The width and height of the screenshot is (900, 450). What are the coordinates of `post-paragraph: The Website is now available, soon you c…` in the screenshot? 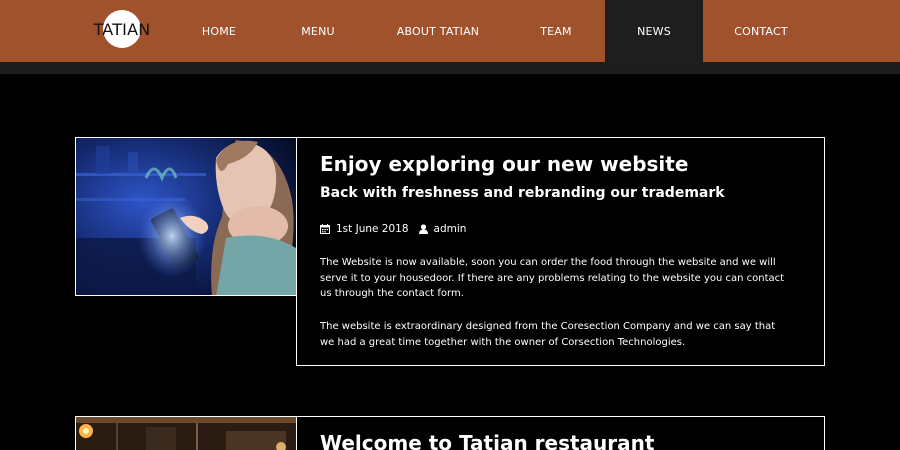 It's located at (552, 278).